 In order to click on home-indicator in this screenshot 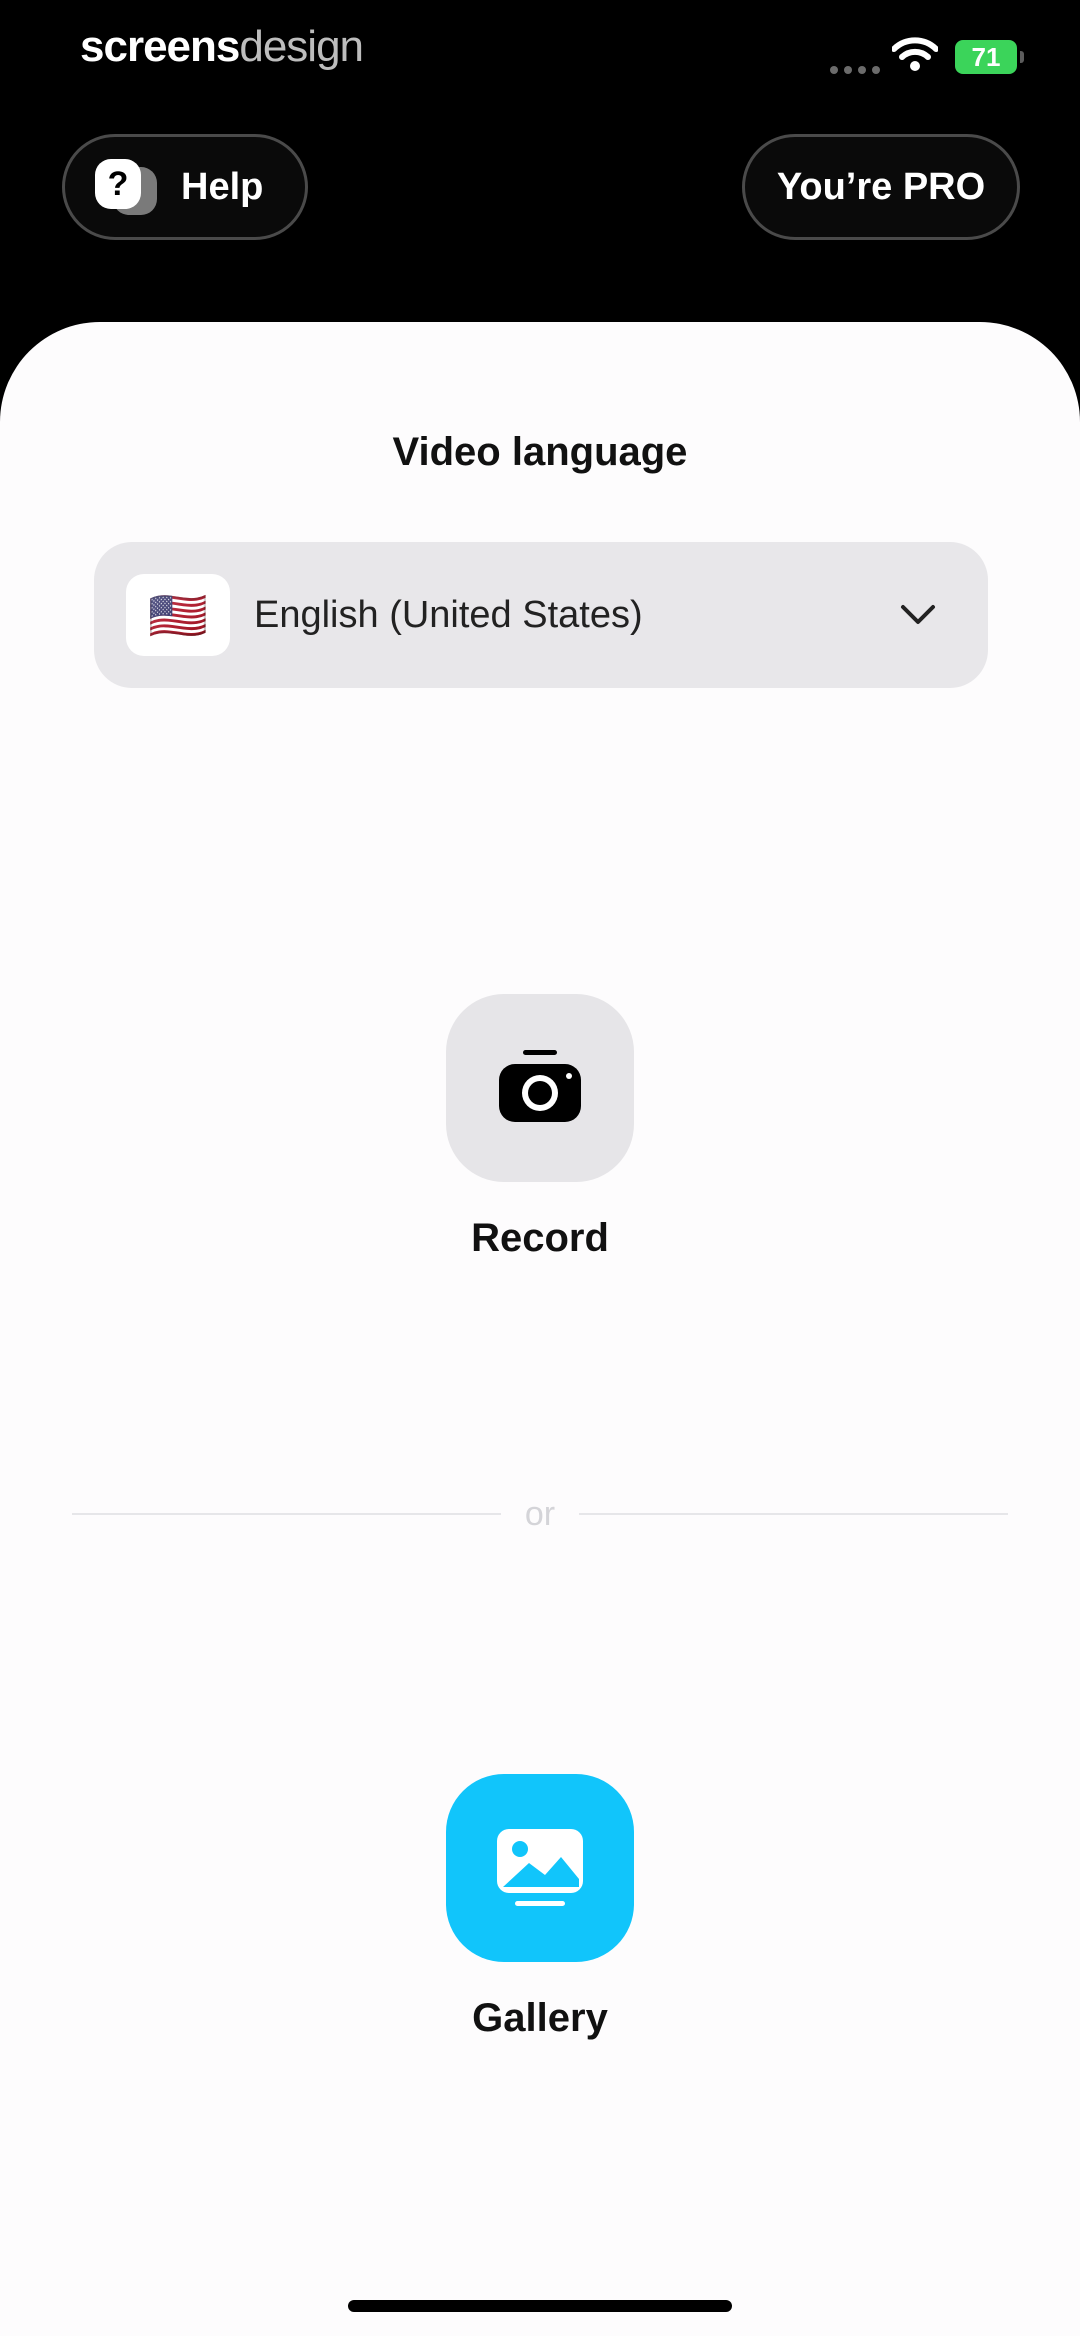, I will do `click(540, 2306)`.